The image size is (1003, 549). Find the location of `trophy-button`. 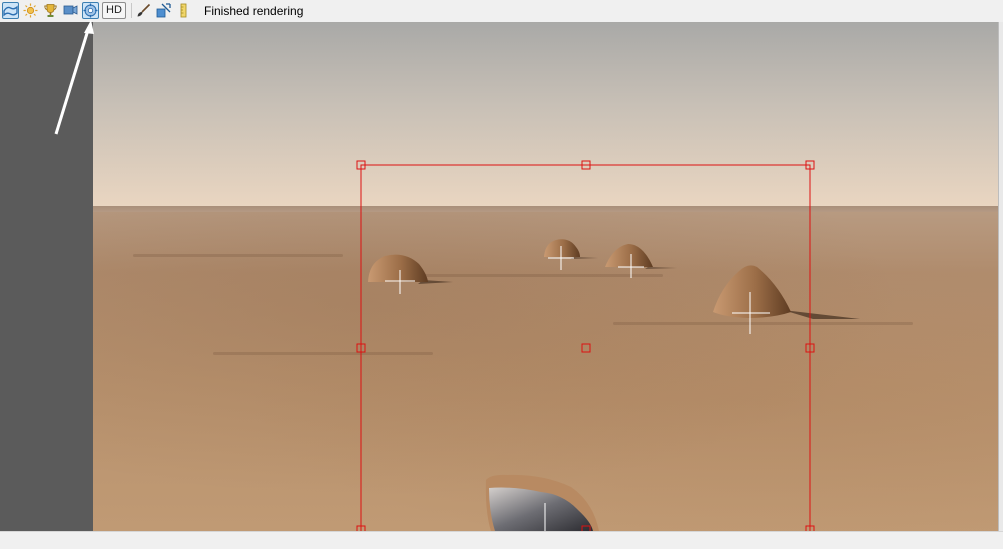

trophy-button is located at coordinates (50, 10).